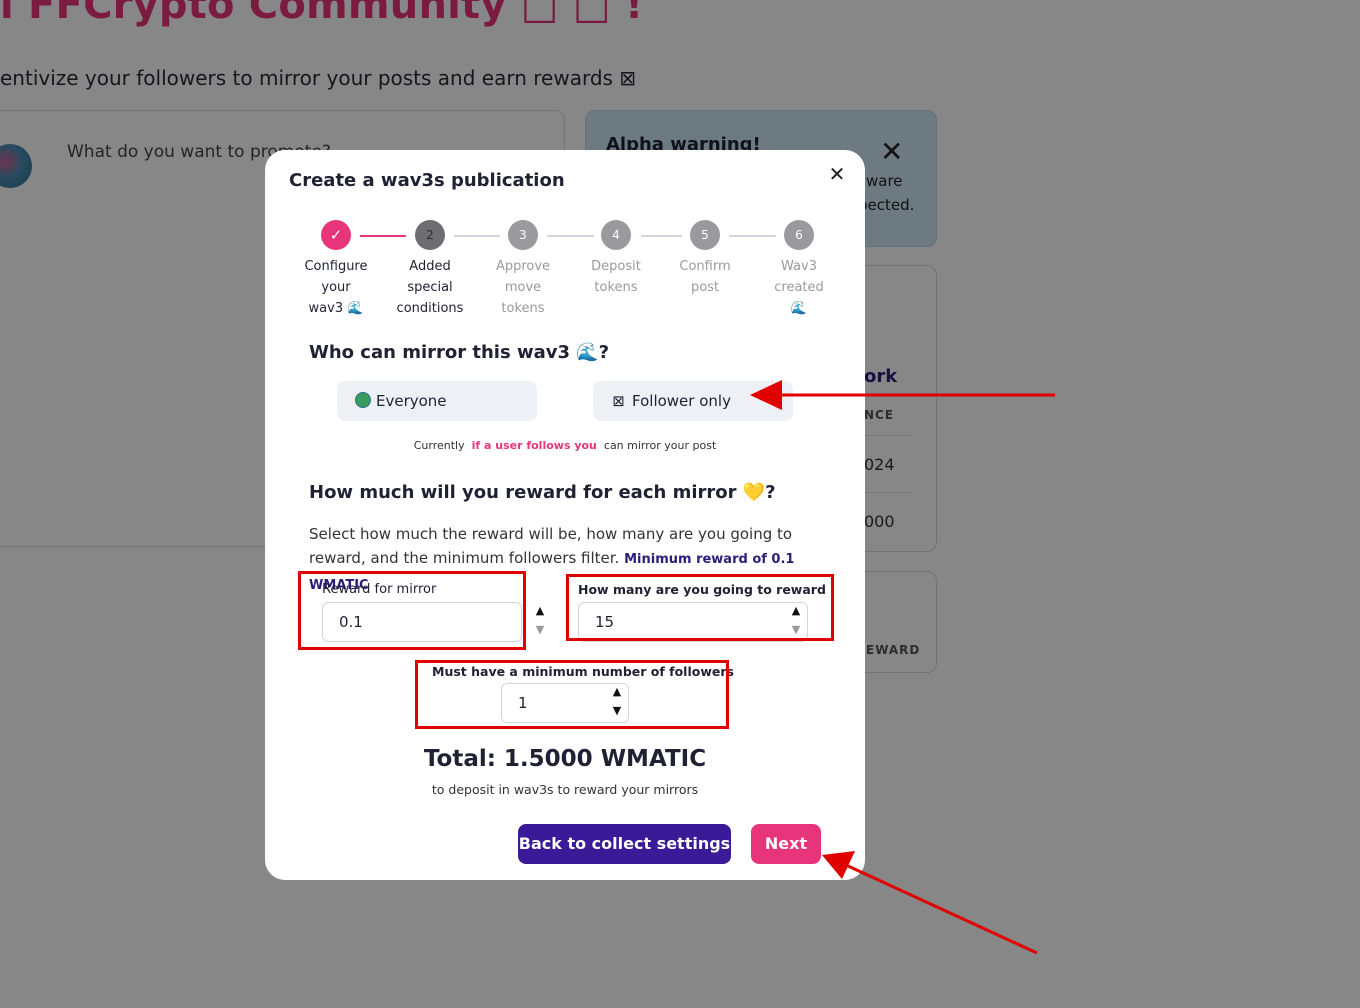 The image size is (1360, 1008). What do you see at coordinates (427, 180) in the screenshot?
I see `modal-title: Create a wav3s publication` at bounding box center [427, 180].